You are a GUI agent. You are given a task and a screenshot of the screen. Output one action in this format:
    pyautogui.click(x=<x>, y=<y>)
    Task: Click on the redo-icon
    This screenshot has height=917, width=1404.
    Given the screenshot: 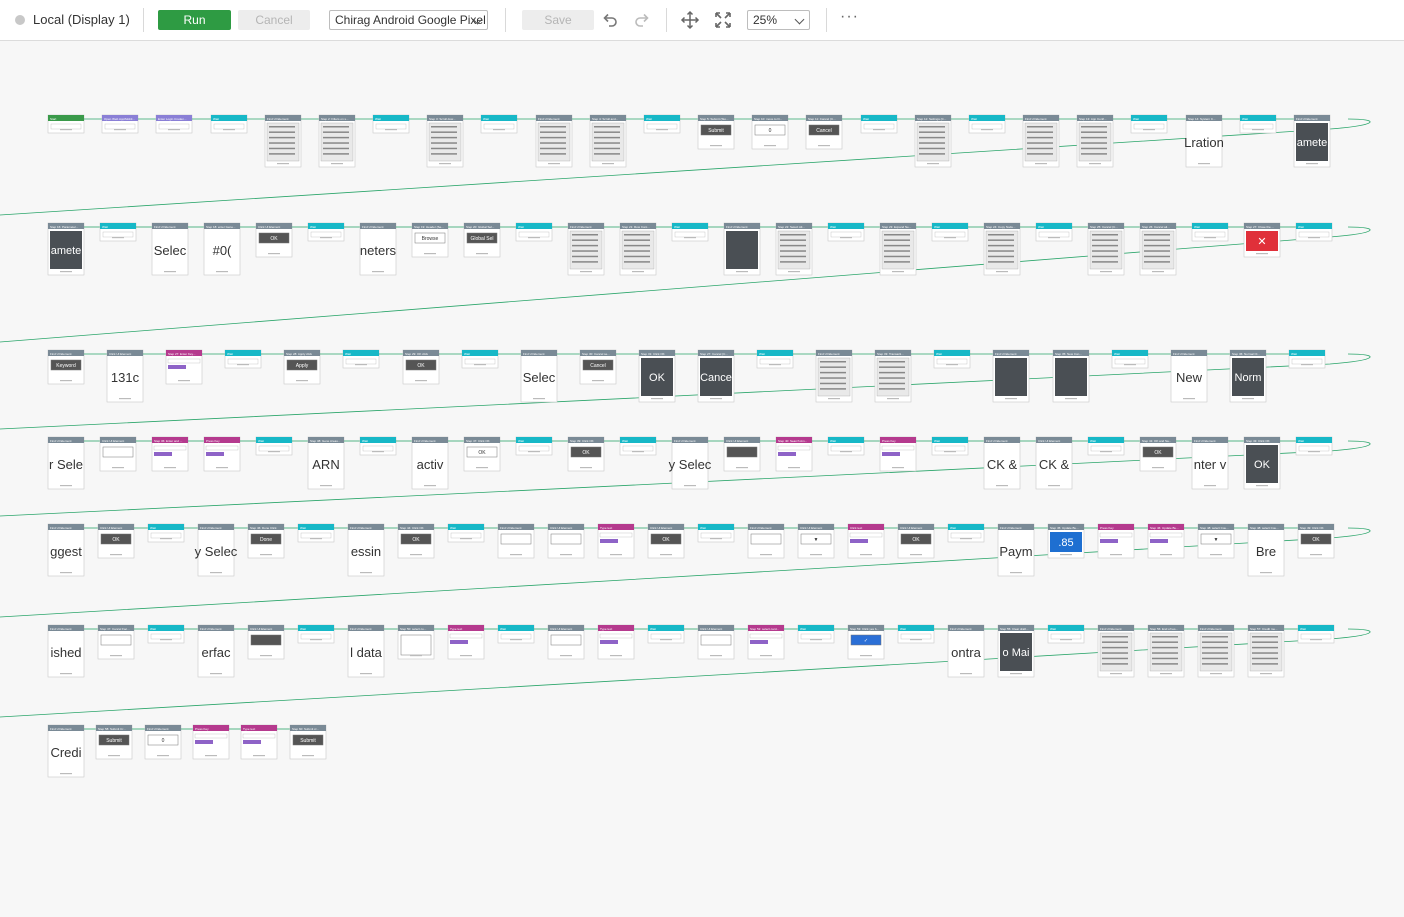 What is the action you would take?
    pyautogui.click(x=642, y=20)
    